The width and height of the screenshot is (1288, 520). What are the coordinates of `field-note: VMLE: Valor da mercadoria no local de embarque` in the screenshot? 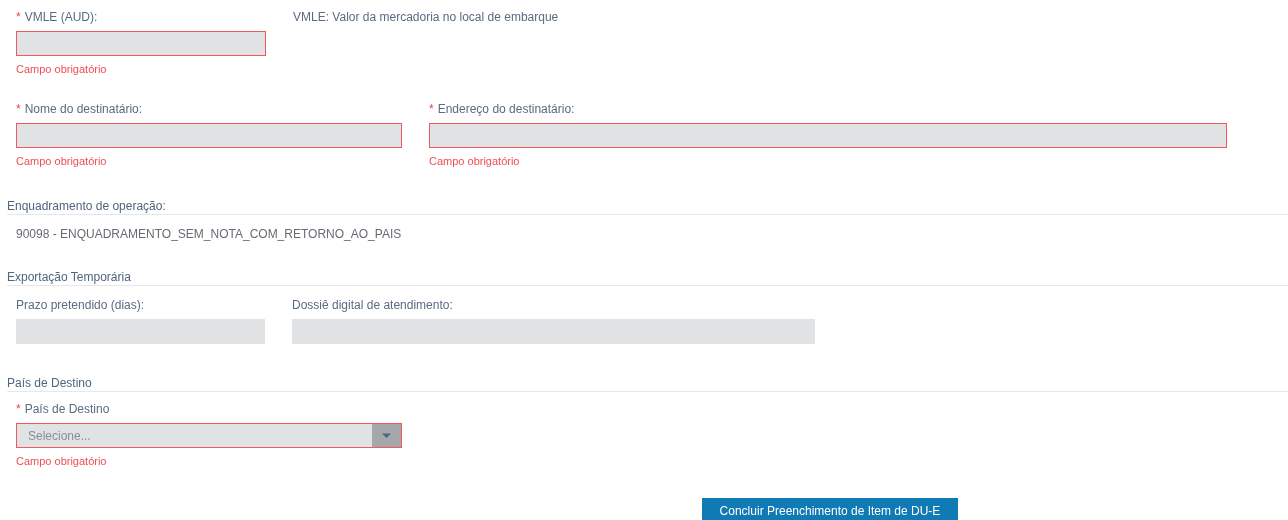 It's located at (426, 17).